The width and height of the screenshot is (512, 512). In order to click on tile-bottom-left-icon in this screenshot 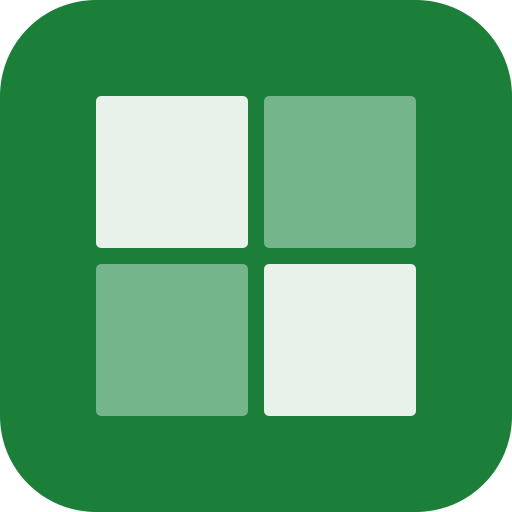, I will do `click(172, 340)`.